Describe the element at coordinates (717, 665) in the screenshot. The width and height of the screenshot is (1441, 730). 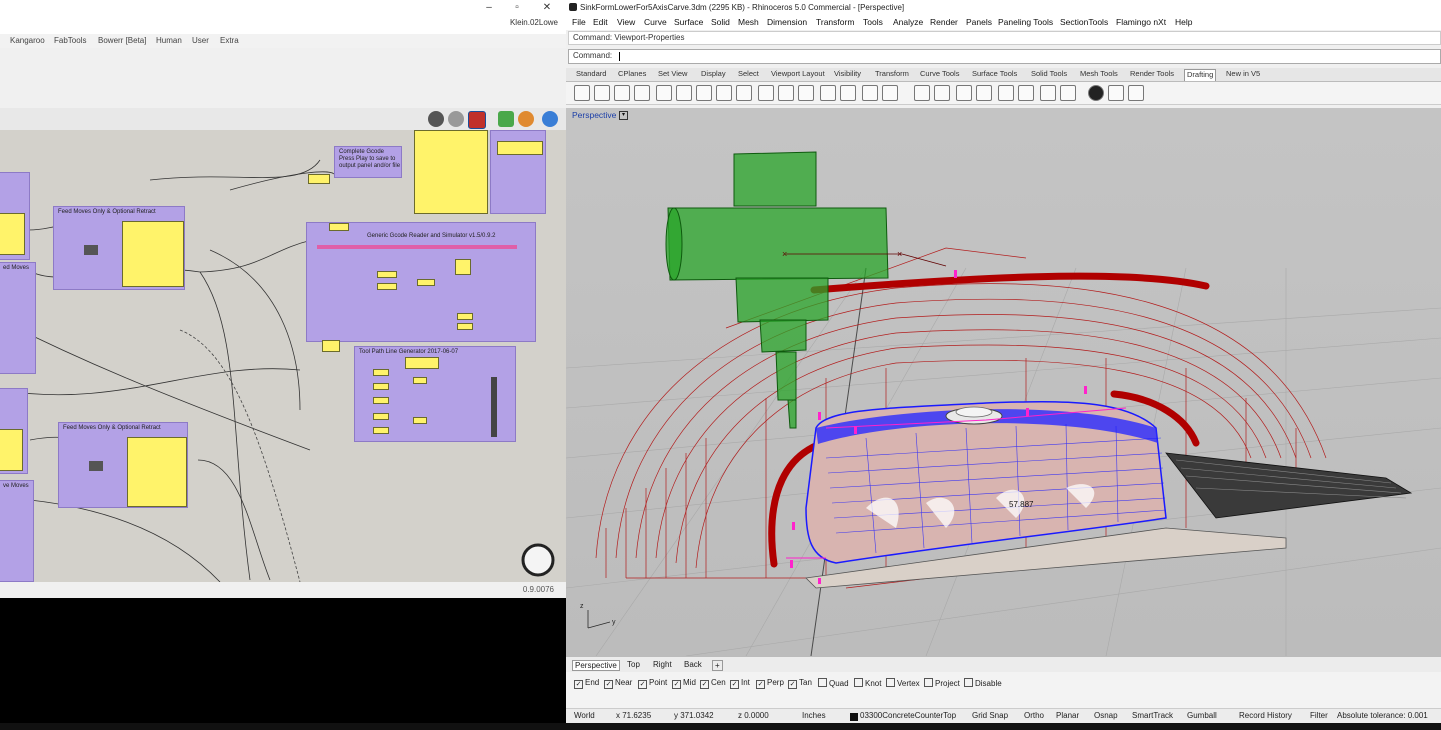
I see `add-viewport-icon: +` at that location.